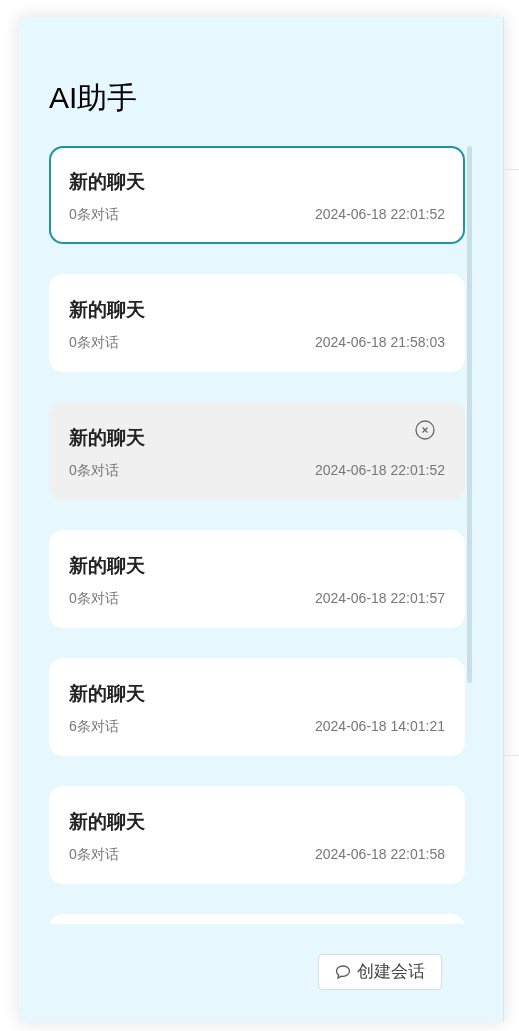 Image resolution: width=519 pixels, height=1031 pixels. I want to click on chat-card: 新的聊天 0条对话 2024-06-18 21:58:03, so click(257, 323).